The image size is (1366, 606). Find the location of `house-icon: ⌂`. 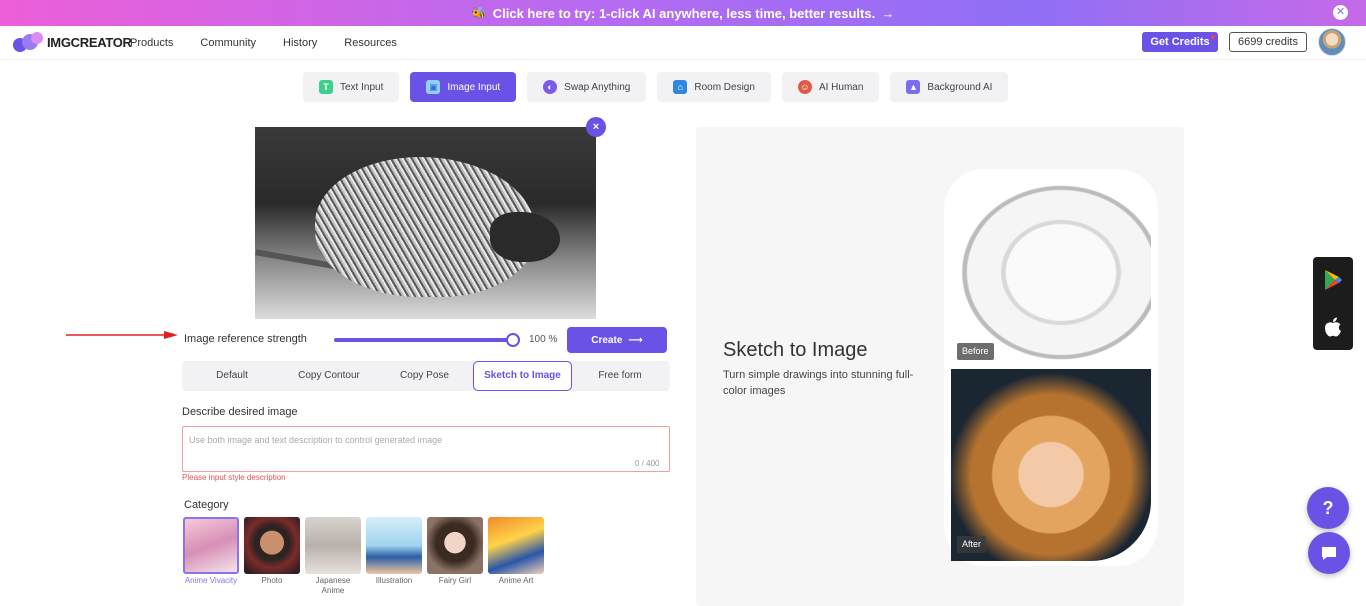

house-icon: ⌂ is located at coordinates (680, 87).